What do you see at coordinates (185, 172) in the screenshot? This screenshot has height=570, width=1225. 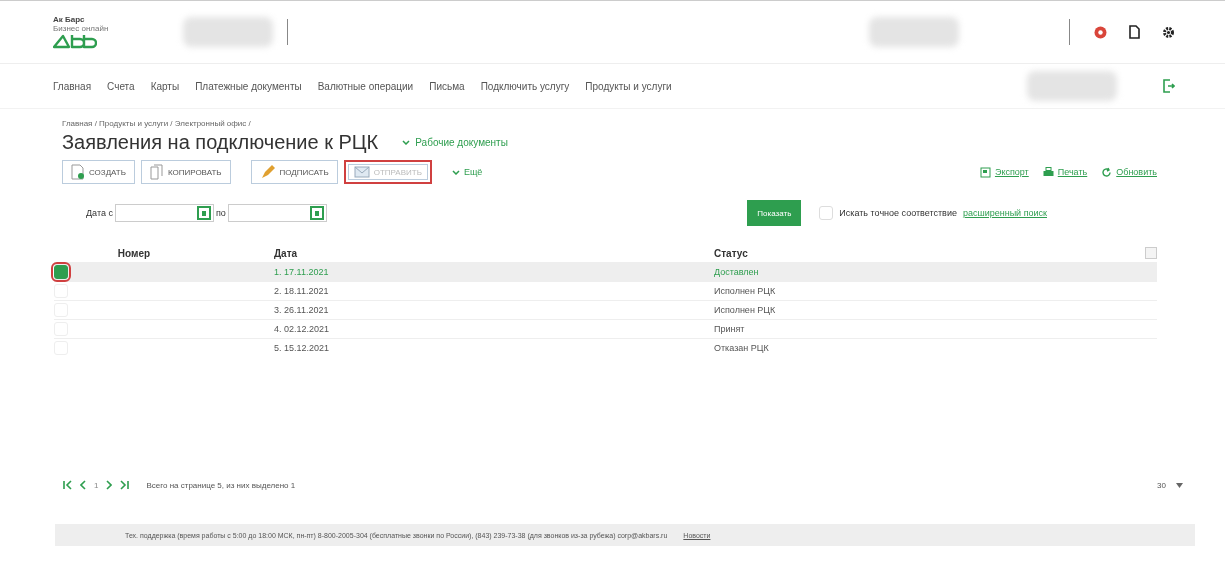 I see `toolbar-button: КОПИРОВАТЬ` at bounding box center [185, 172].